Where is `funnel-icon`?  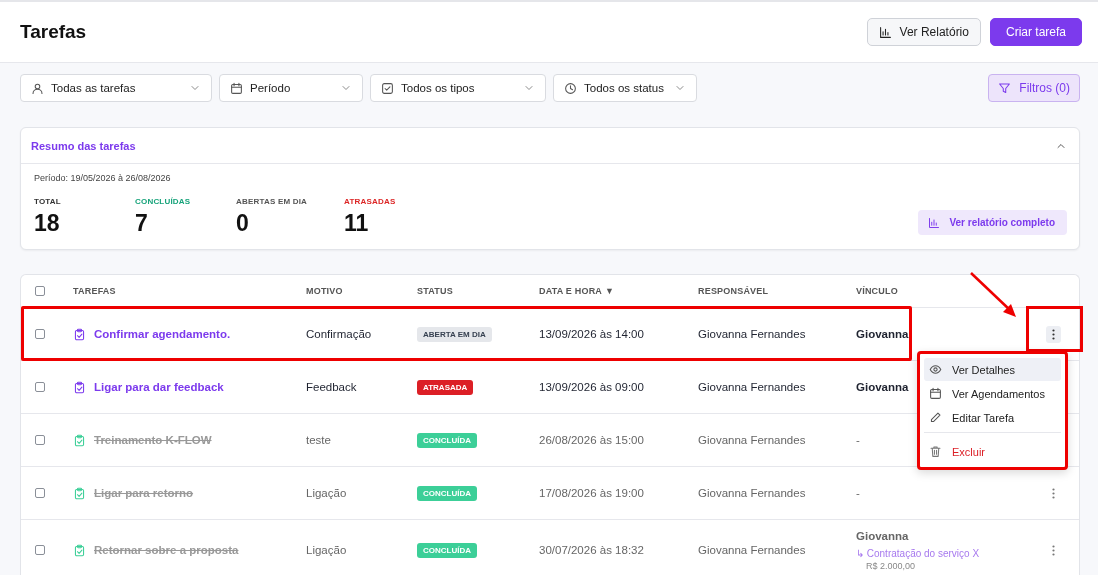
funnel-icon is located at coordinates (1005, 88).